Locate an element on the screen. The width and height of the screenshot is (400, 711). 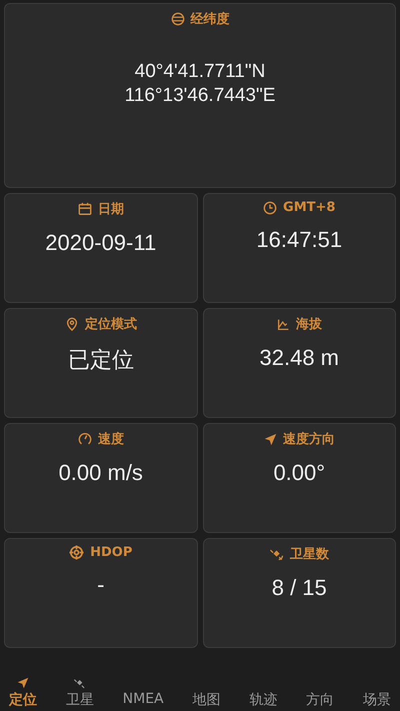
speedometer-icon is located at coordinates (85, 439).